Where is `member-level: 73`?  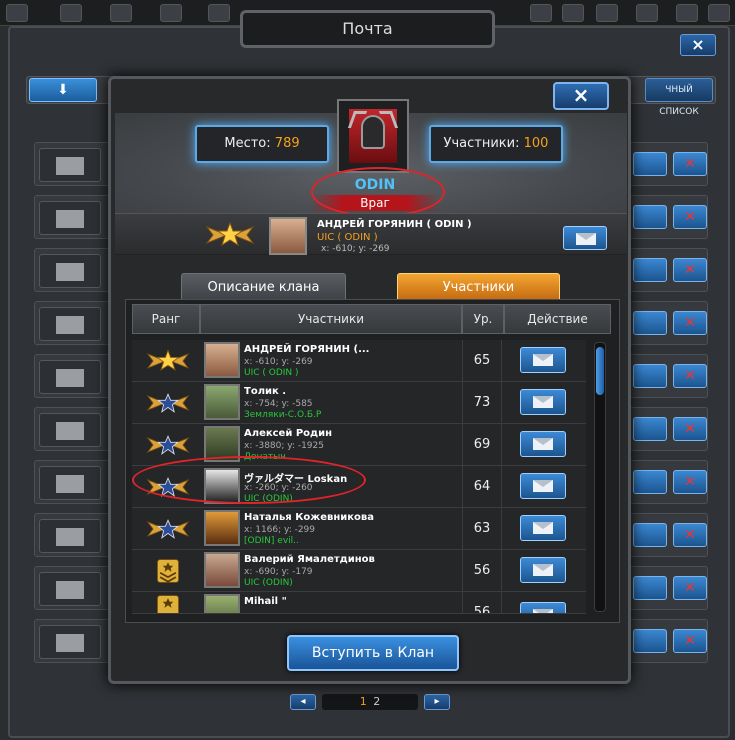
member-level: 73 is located at coordinates (482, 402).